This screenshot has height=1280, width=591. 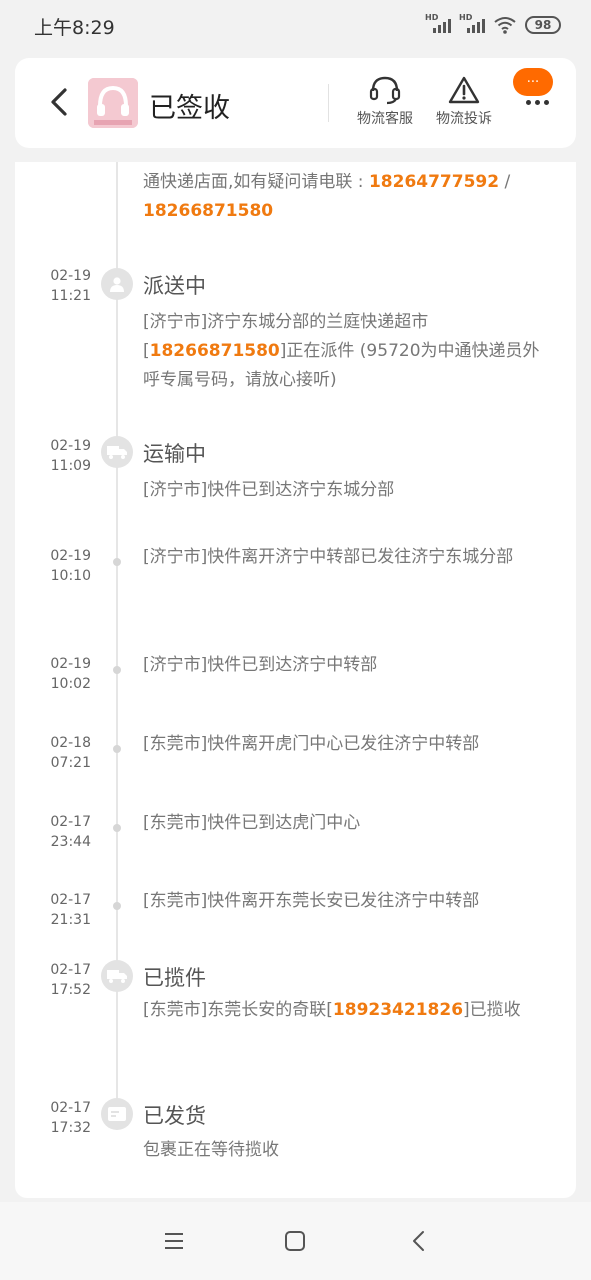 I want to click on back-button, so click(x=61, y=102).